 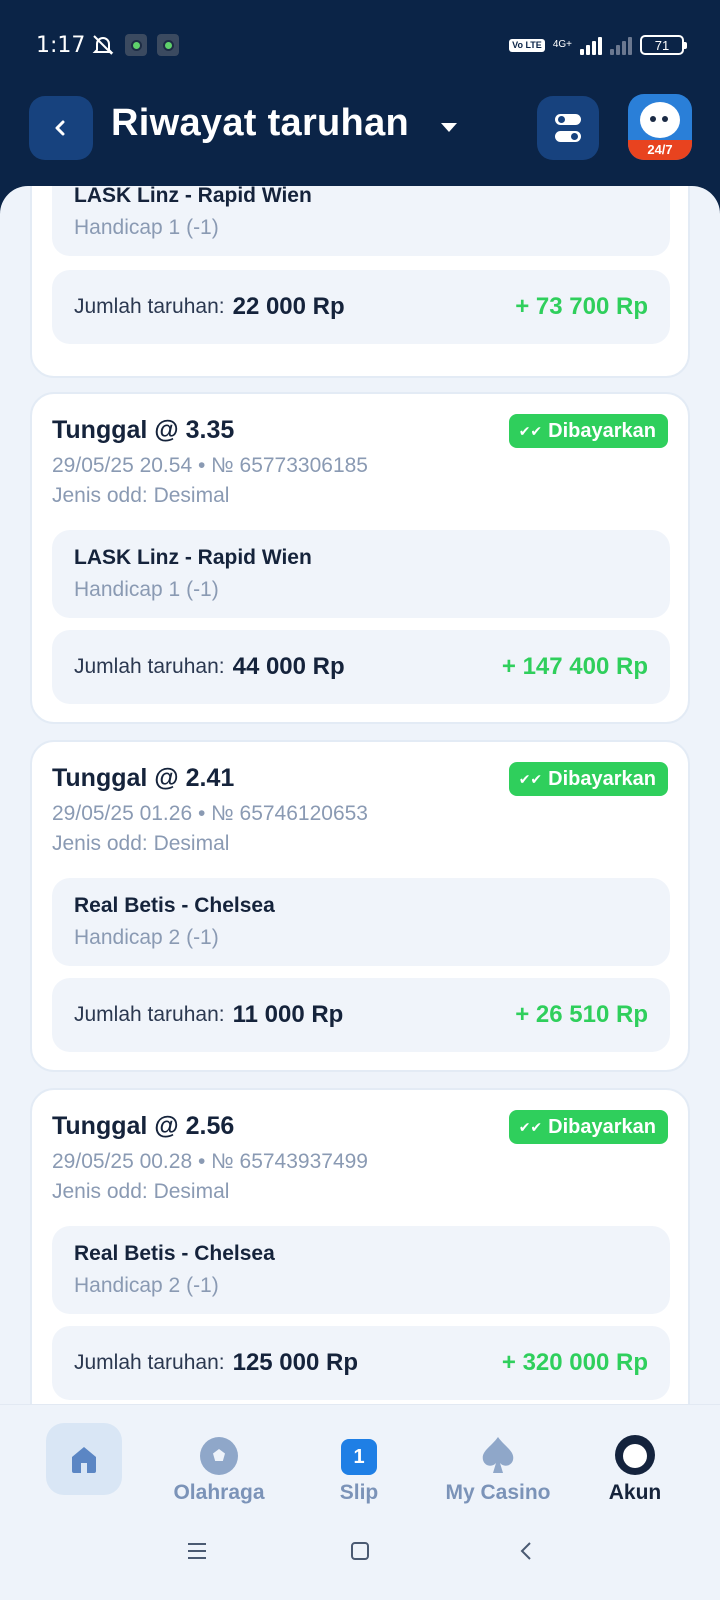 I want to click on home-icon, so click(x=84, y=1460).